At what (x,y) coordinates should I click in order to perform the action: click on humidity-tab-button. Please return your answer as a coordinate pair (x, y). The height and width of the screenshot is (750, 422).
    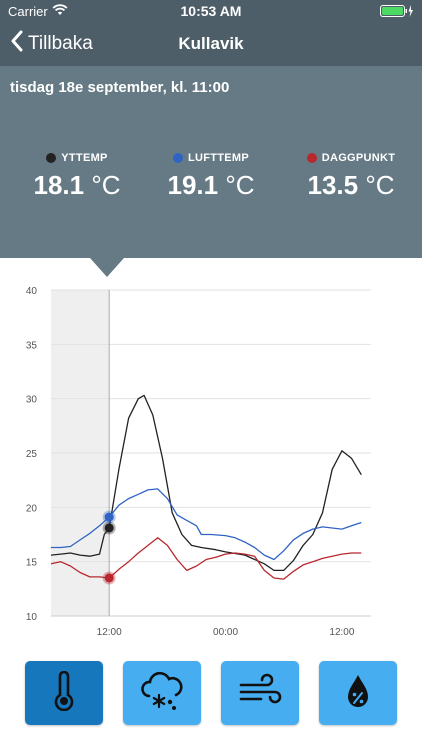
    Looking at the image, I should click on (358, 693).